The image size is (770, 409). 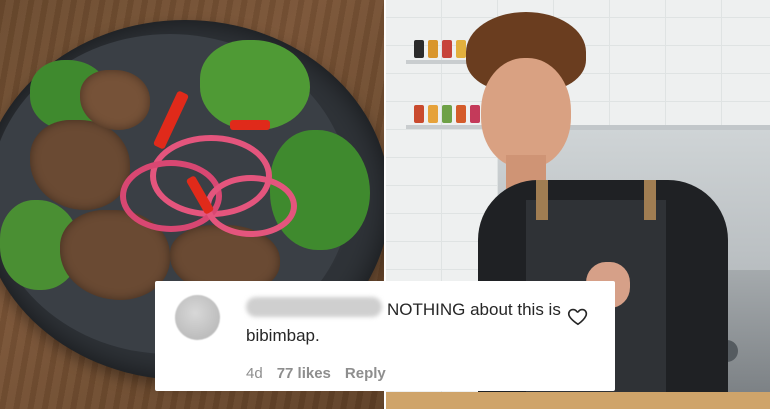 What do you see at coordinates (578, 316) in the screenshot?
I see `heart-outline-icon` at bounding box center [578, 316].